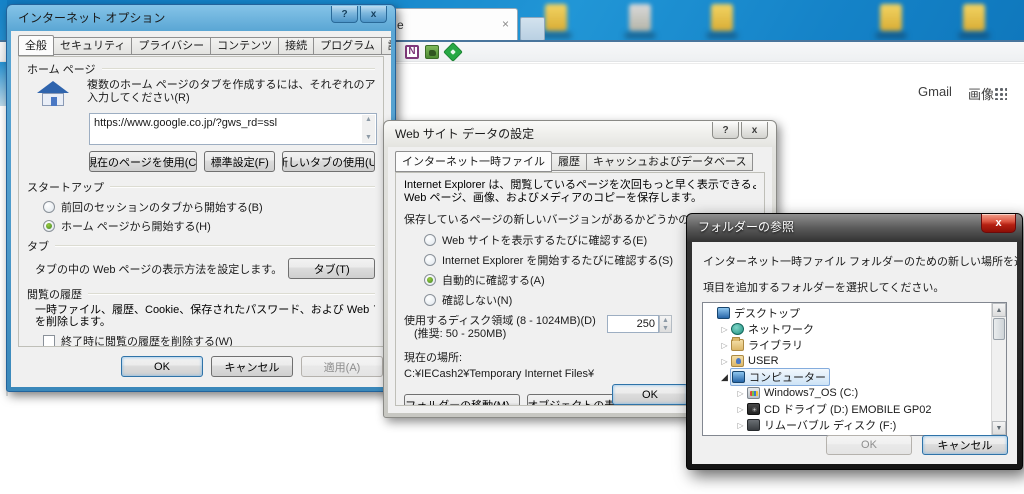 The width and height of the screenshot is (1024, 494). I want to click on tree-item-network: ▷ ネットワーク, so click(847, 329).